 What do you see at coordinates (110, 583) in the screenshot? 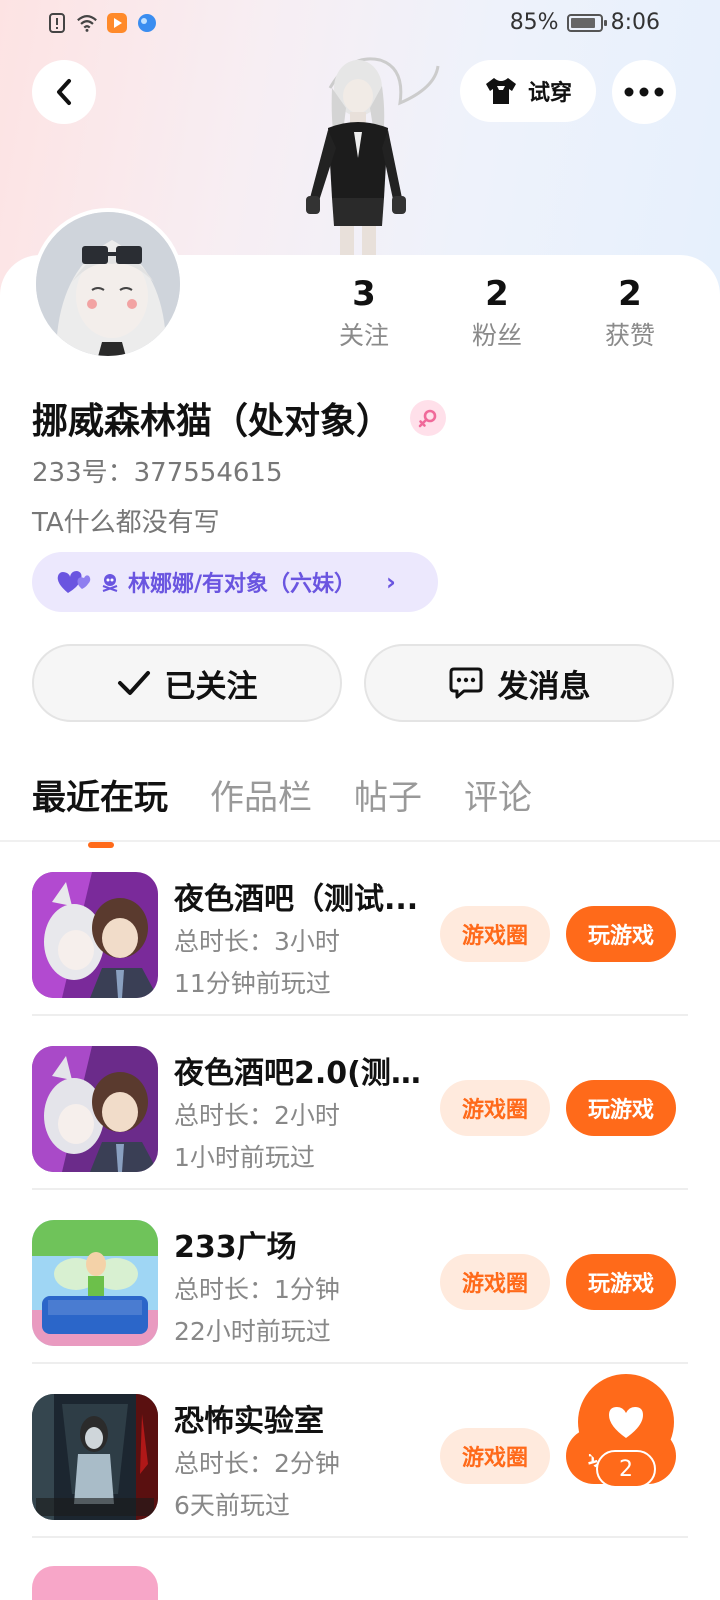
I see `skull-icon` at bounding box center [110, 583].